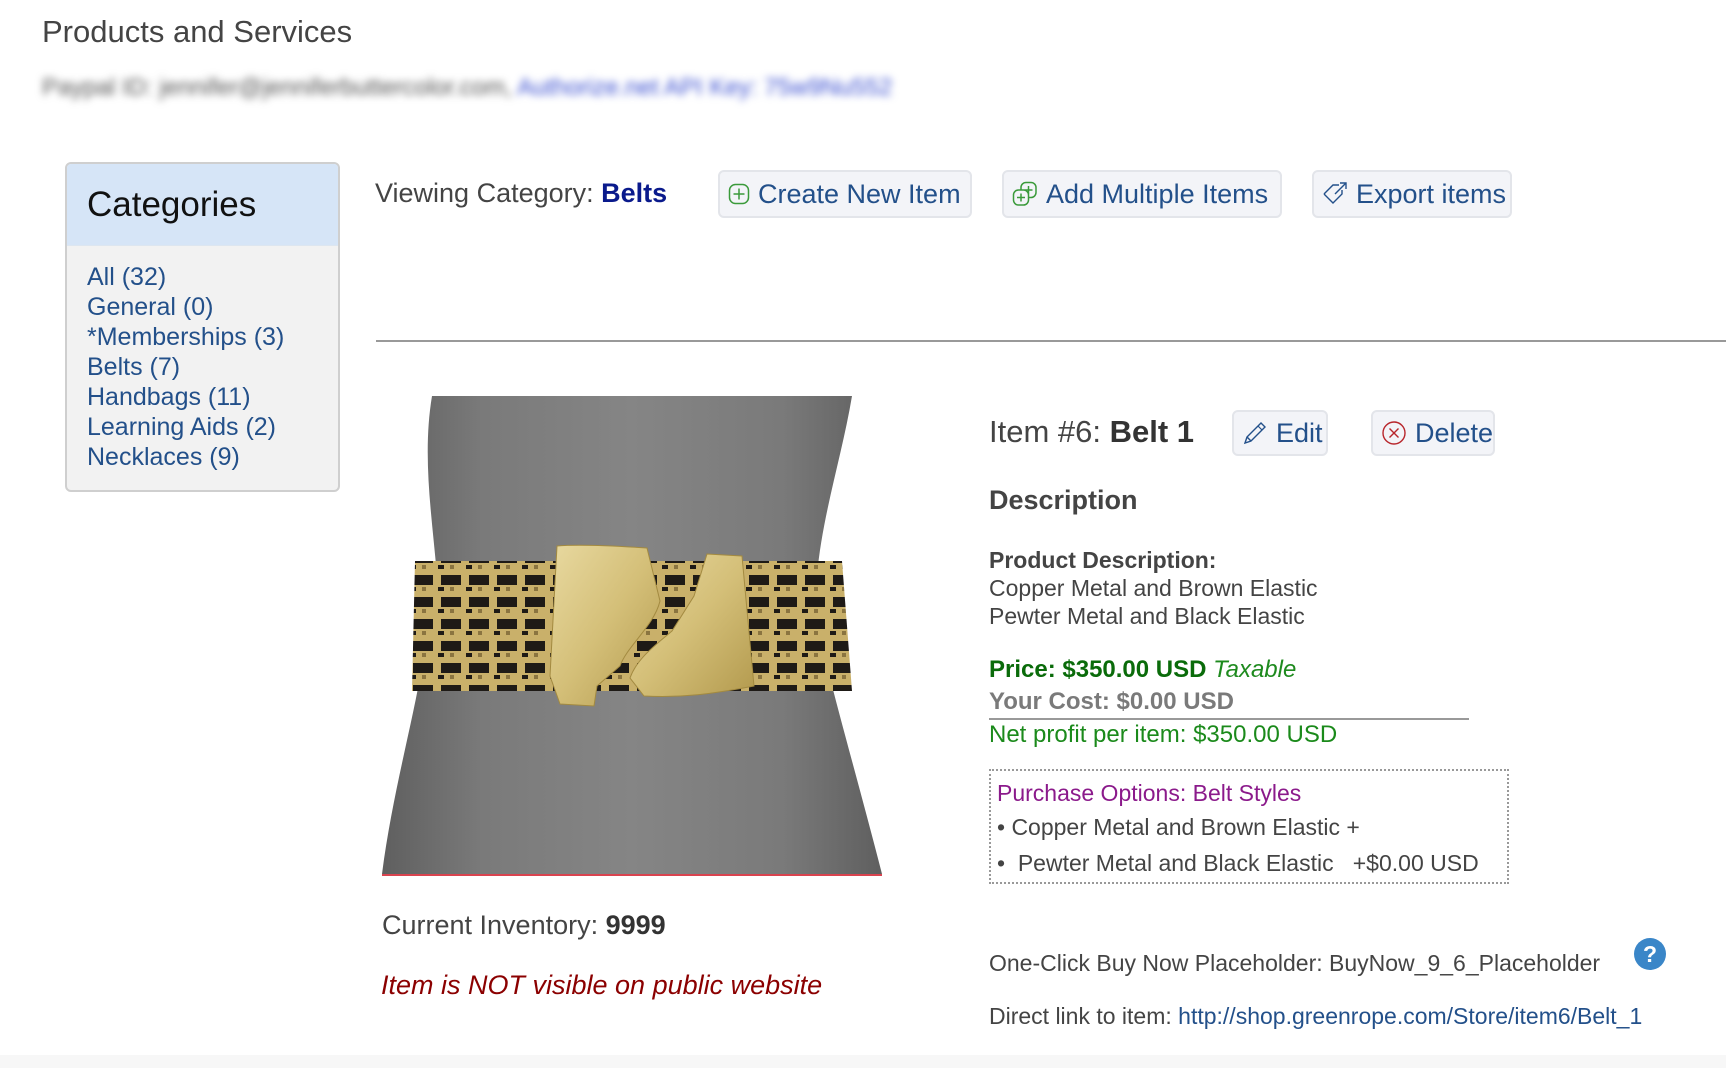 The height and width of the screenshot is (1068, 1726). Describe the element at coordinates (1229, 719) in the screenshot. I see `cost-divider` at that location.